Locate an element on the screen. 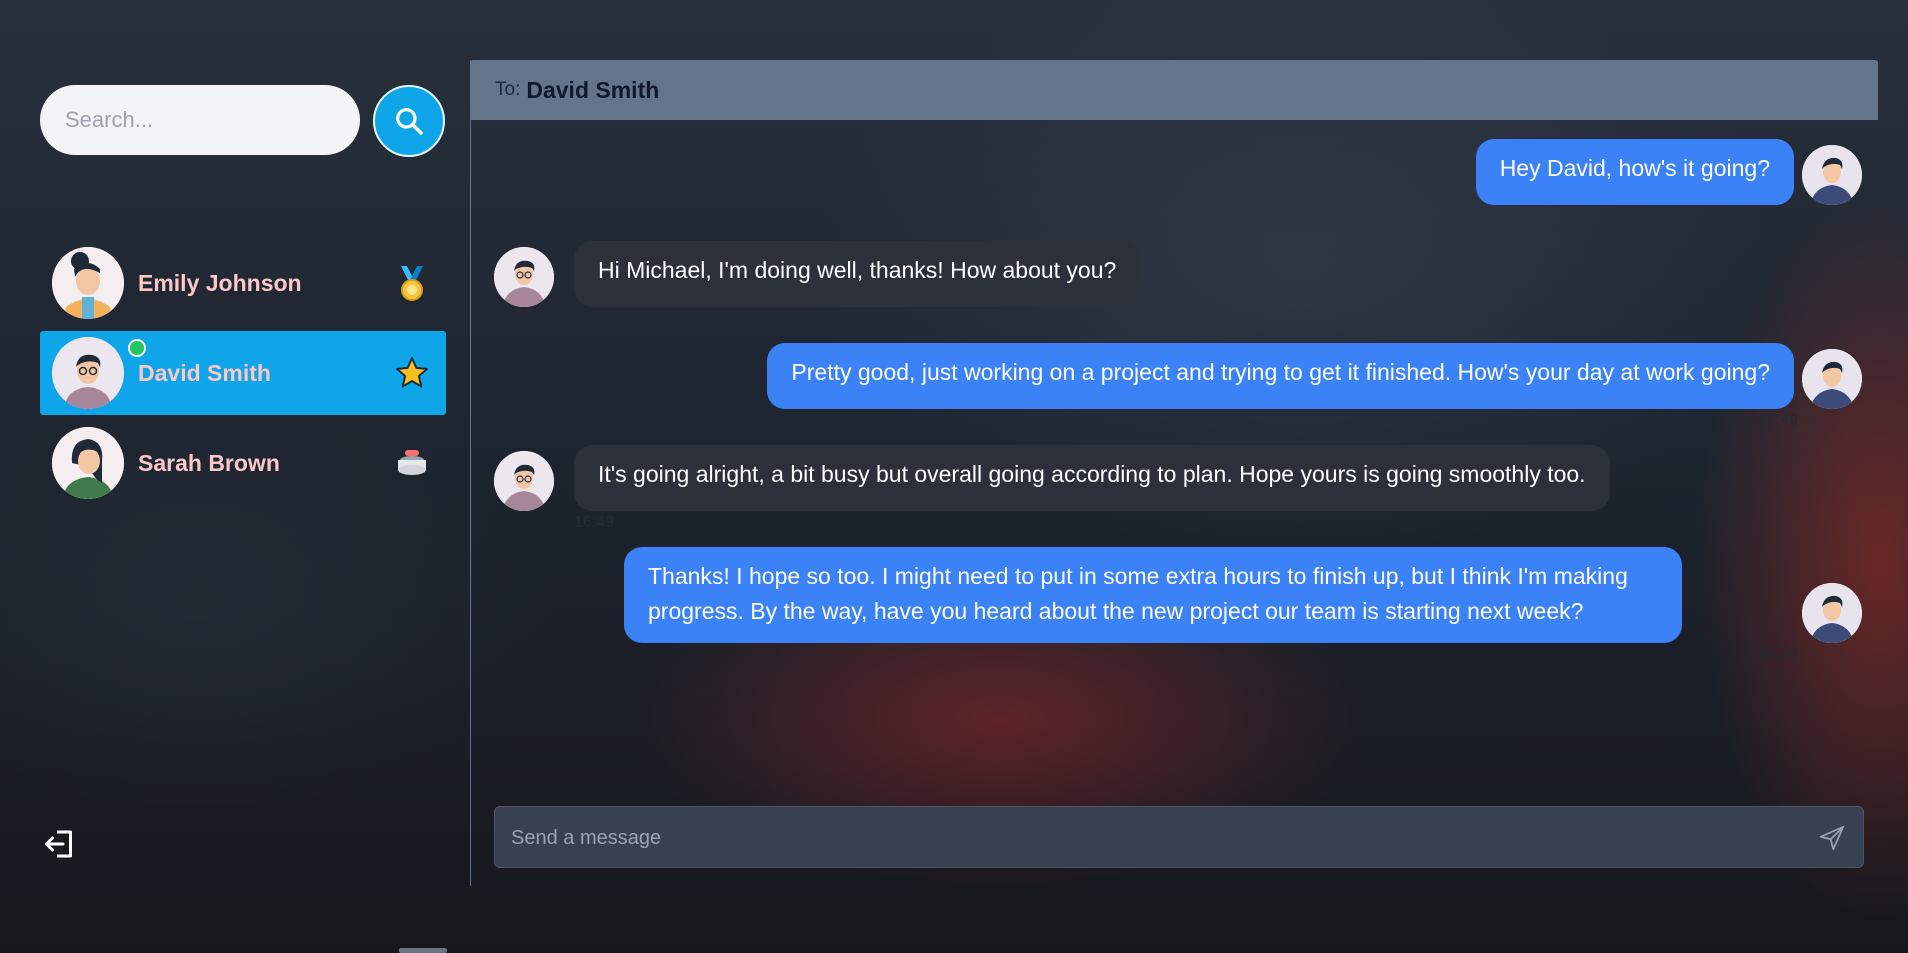  online-indicator is located at coordinates (137, 348).